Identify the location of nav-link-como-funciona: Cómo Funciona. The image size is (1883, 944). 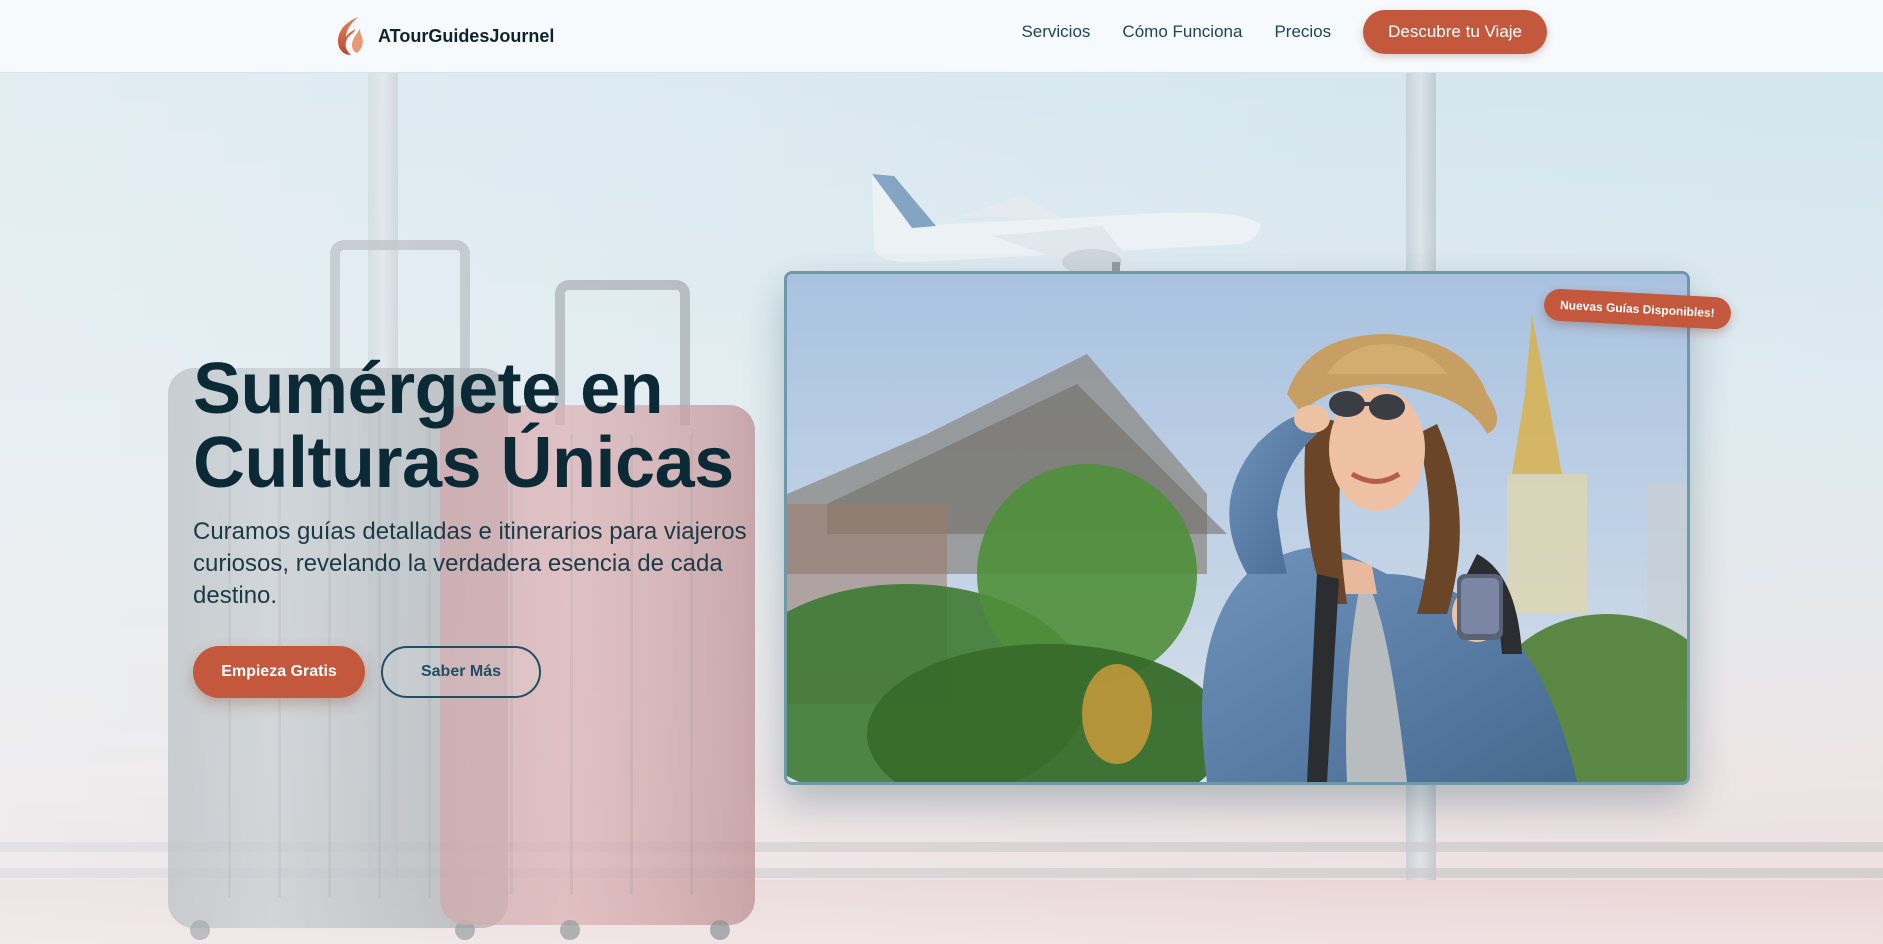
(1182, 32).